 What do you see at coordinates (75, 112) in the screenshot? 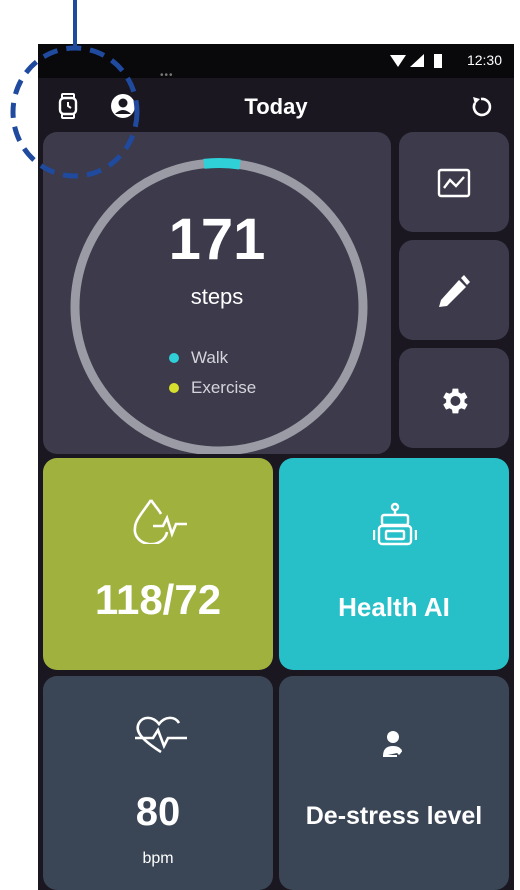
I see `annotation-dashed-ellipse` at bounding box center [75, 112].